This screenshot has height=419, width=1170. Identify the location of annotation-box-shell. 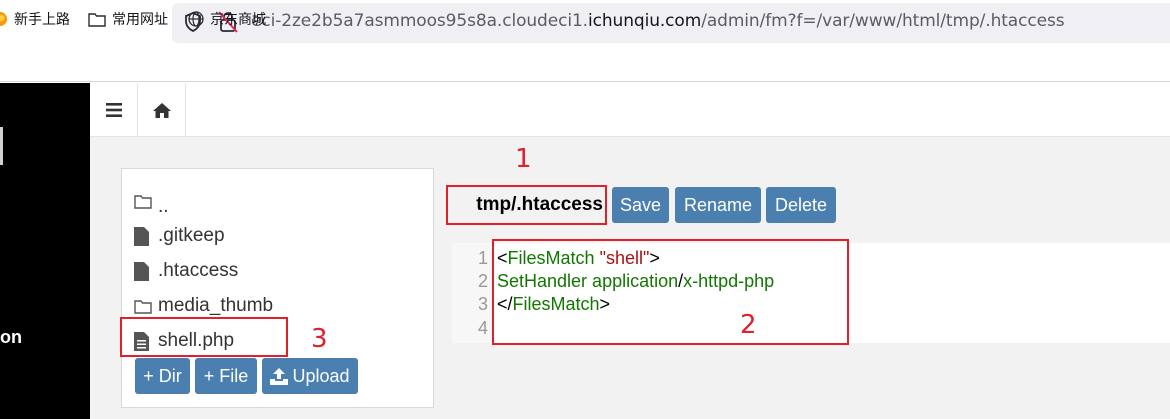
(204, 337).